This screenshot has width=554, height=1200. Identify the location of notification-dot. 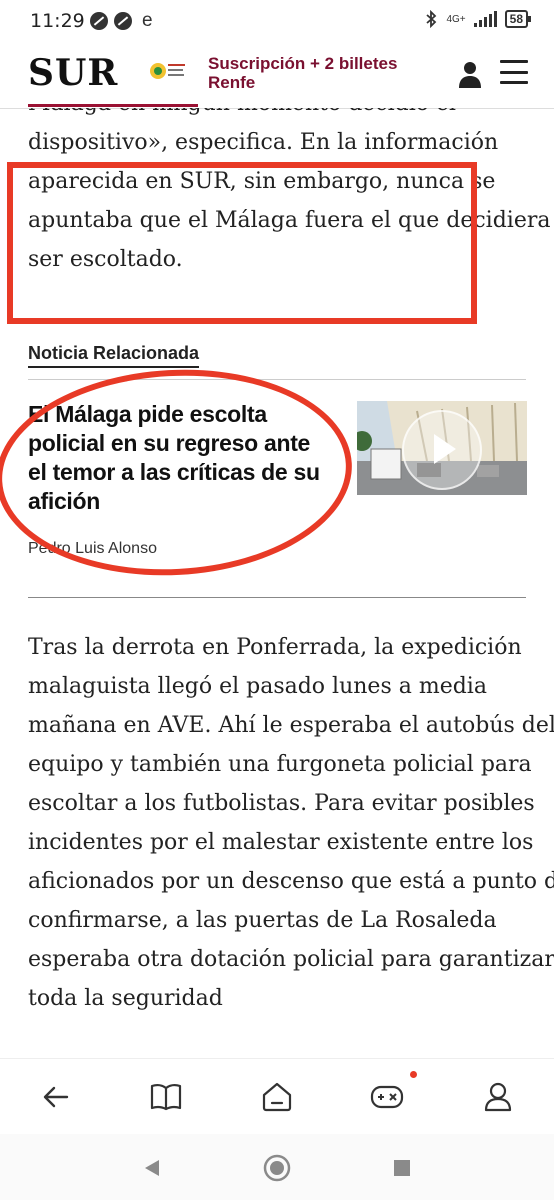
(413, 1074).